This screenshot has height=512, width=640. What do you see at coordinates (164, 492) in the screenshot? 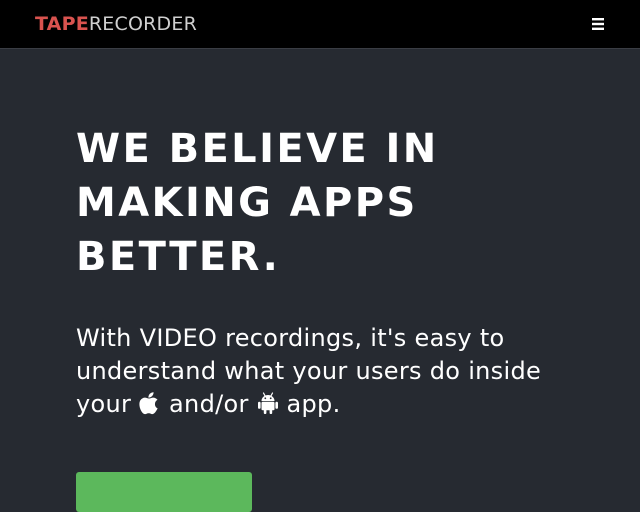
I see `cta-button` at bounding box center [164, 492].